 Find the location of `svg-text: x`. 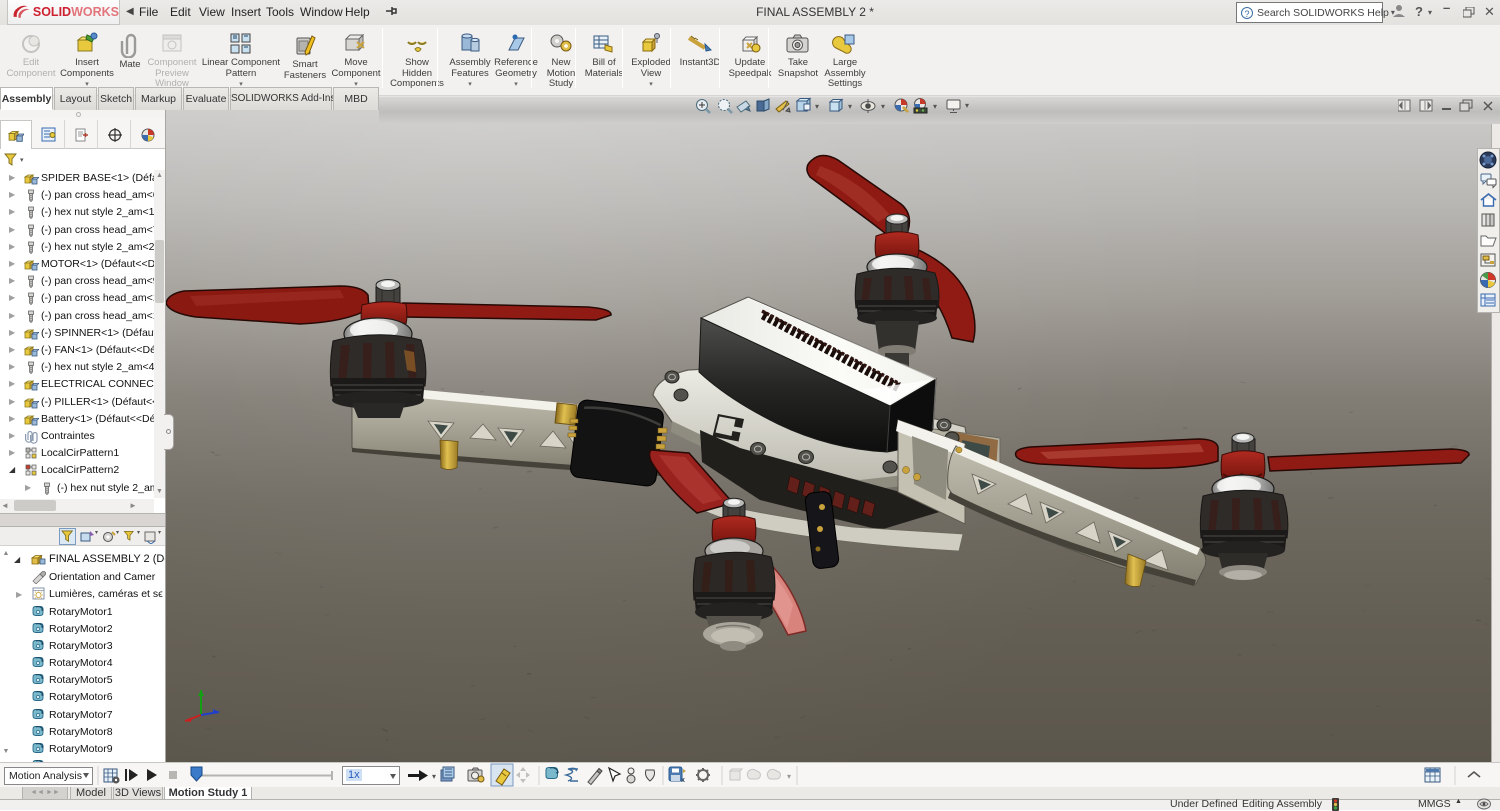

svg-text: x is located at coordinates (683, 780).